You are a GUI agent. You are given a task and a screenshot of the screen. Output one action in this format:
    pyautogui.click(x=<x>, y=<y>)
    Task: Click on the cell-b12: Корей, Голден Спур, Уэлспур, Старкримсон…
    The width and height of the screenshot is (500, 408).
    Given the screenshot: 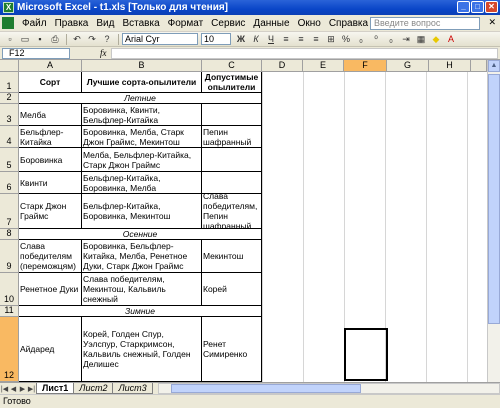 What is the action you would take?
    pyautogui.click(x=142, y=349)
    